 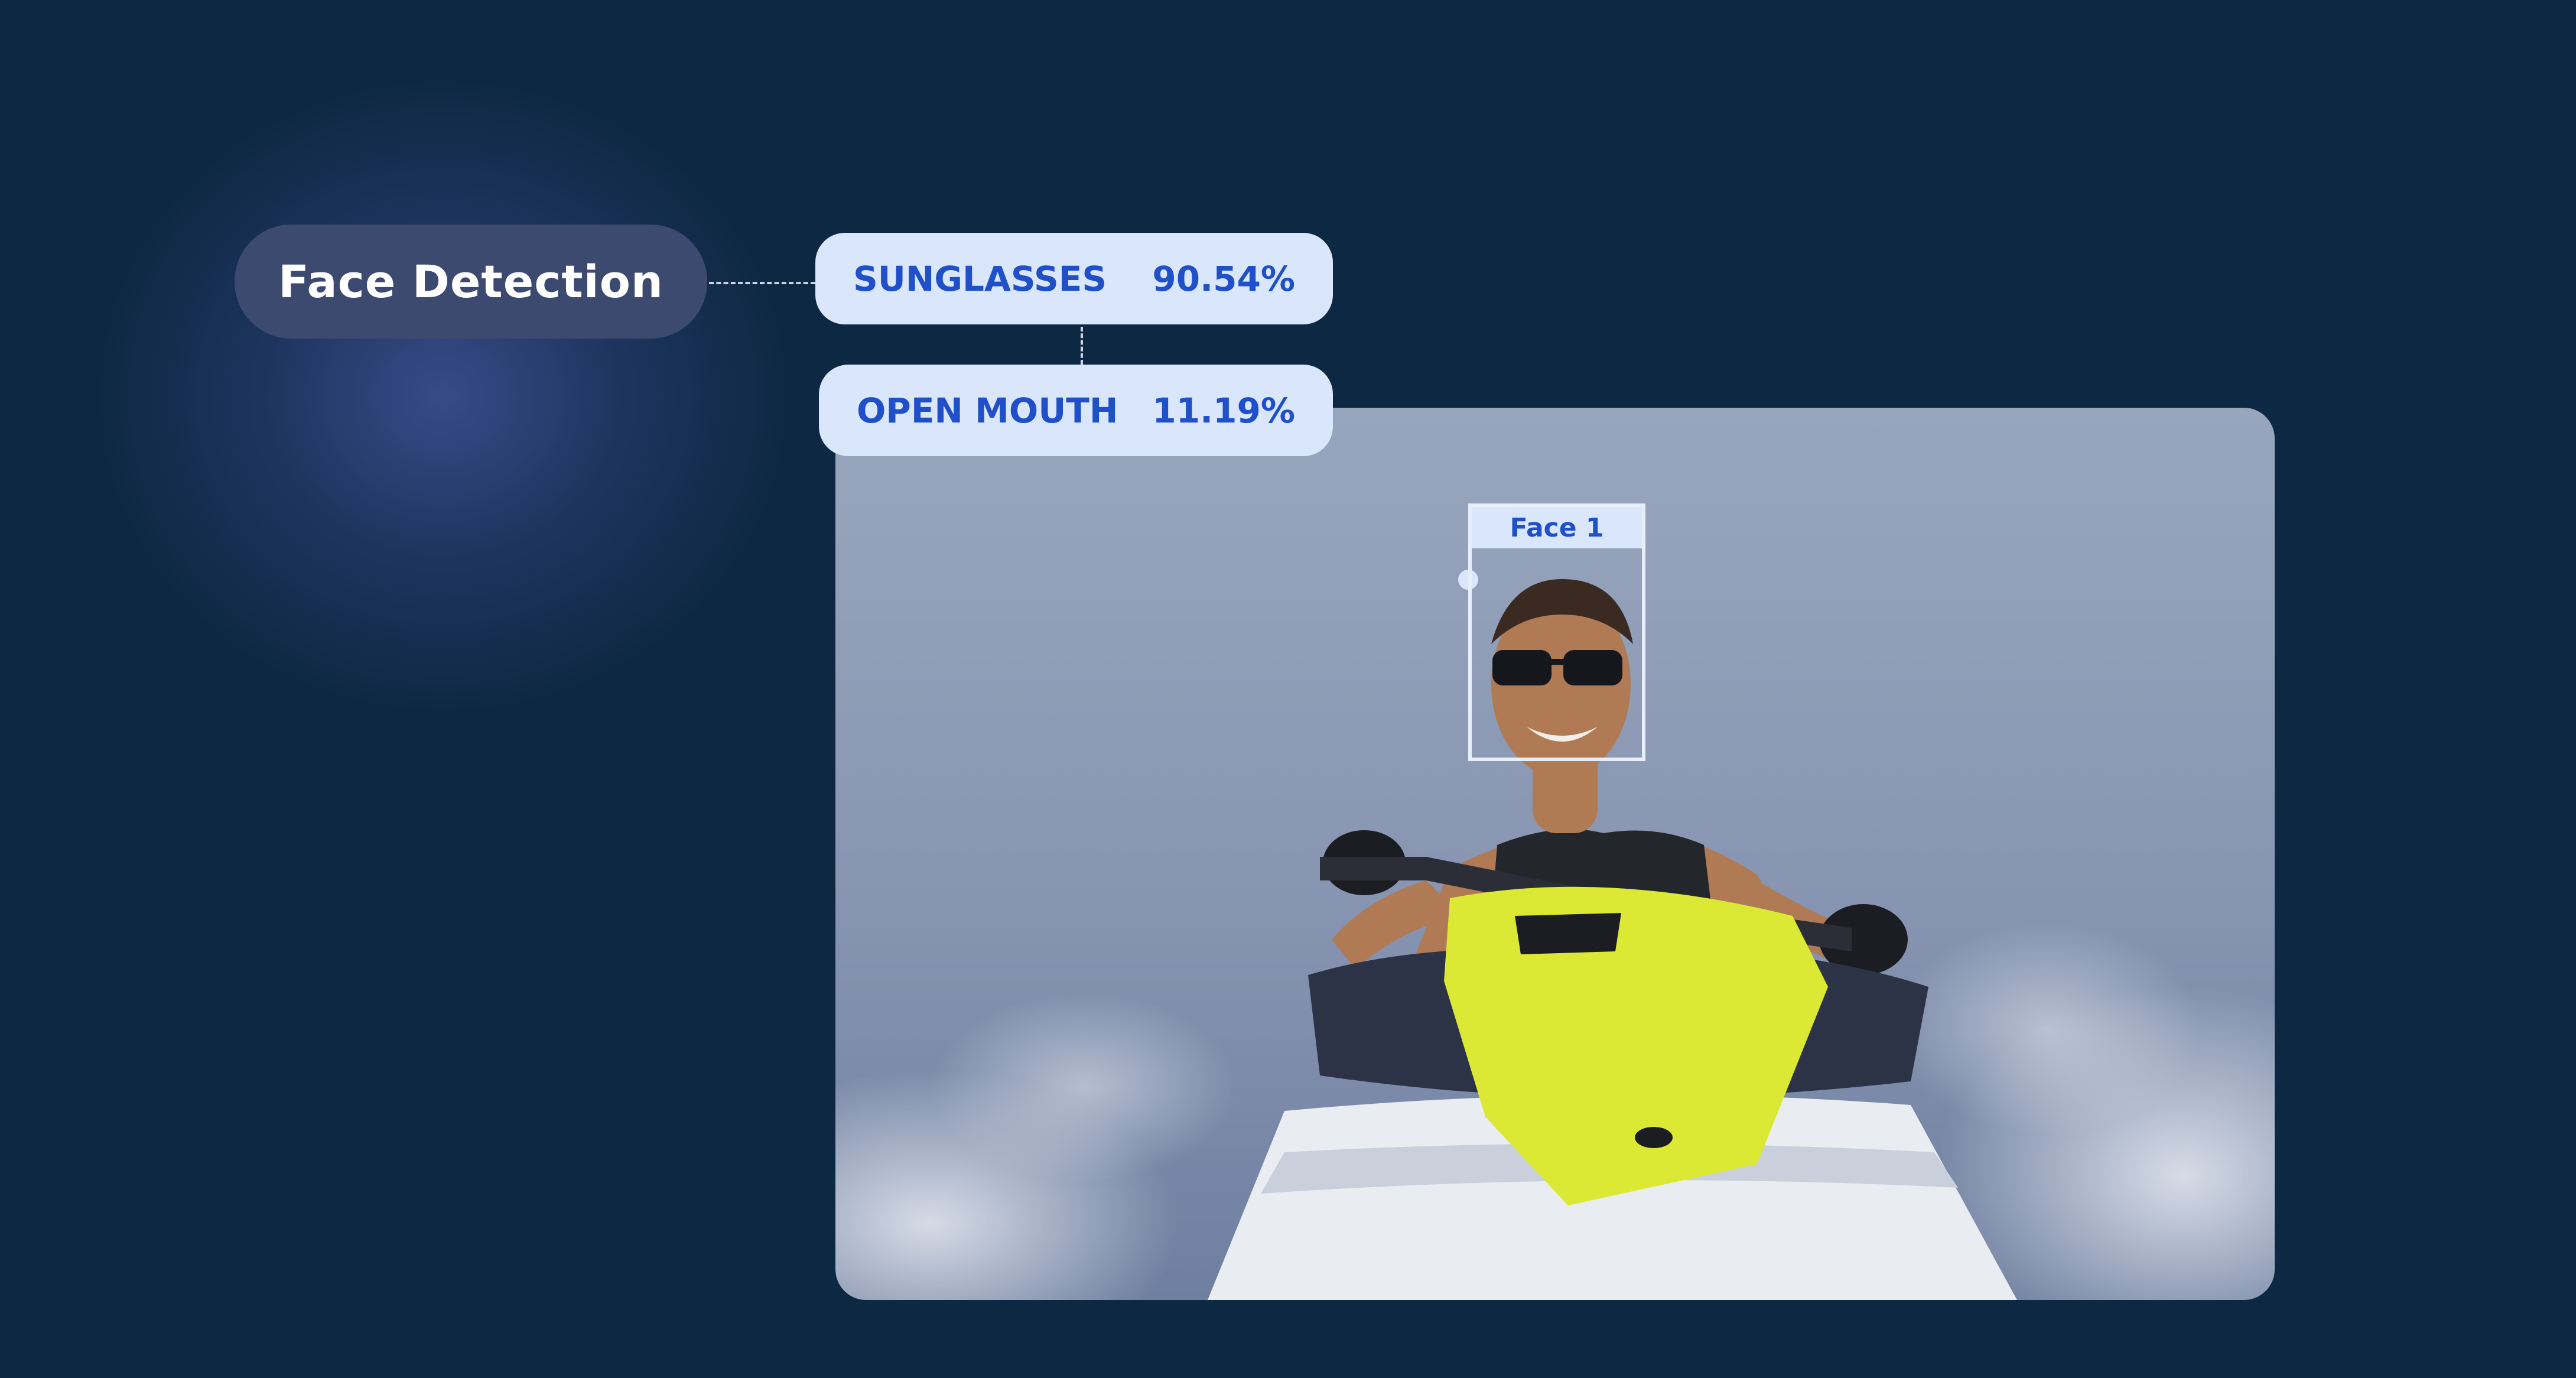 I want to click on attribute-label: SUNGLASSES, so click(x=980, y=278).